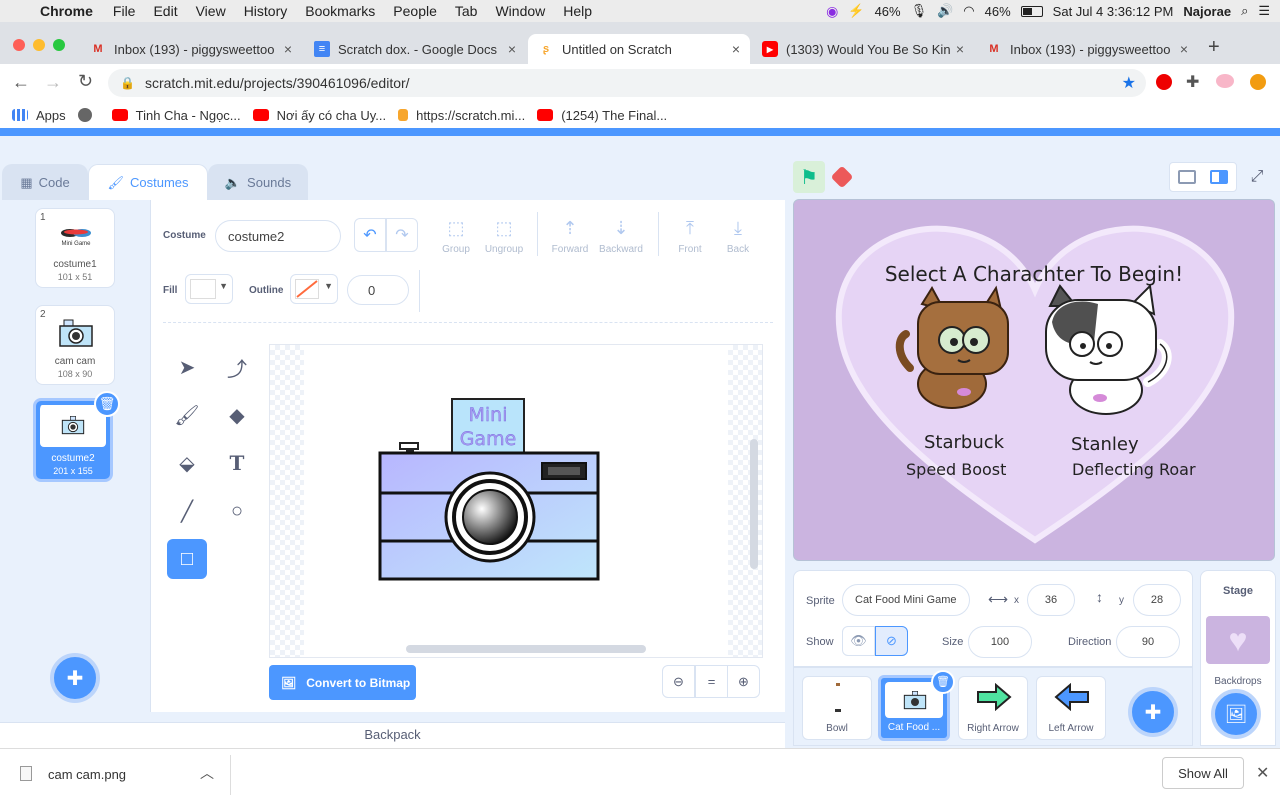 This screenshot has width=1280, height=800. I want to click on eraser-tool: ◆, so click(237, 415).